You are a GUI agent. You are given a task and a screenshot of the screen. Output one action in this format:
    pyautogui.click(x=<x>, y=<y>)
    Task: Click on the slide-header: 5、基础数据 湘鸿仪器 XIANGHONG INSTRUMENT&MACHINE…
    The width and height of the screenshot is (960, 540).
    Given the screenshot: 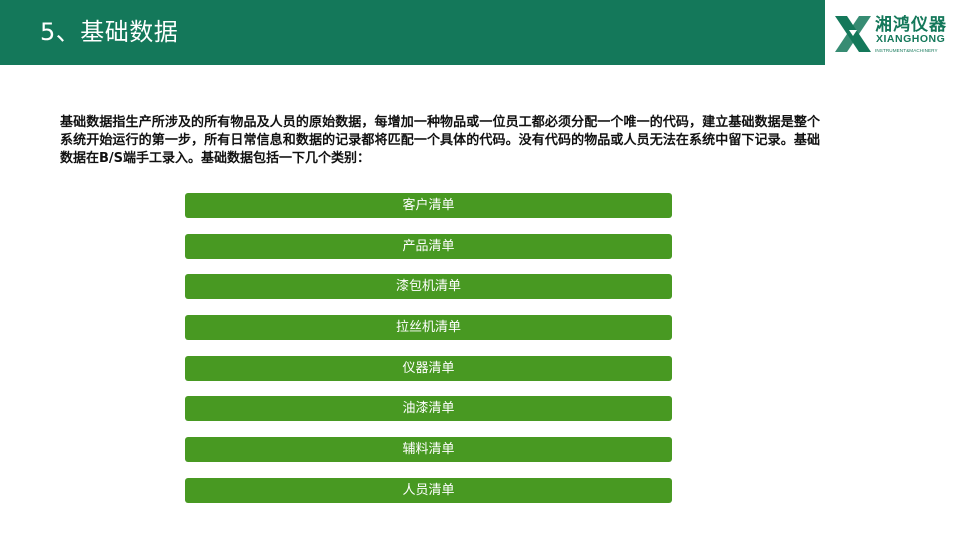 What is the action you would take?
    pyautogui.click(x=480, y=32)
    